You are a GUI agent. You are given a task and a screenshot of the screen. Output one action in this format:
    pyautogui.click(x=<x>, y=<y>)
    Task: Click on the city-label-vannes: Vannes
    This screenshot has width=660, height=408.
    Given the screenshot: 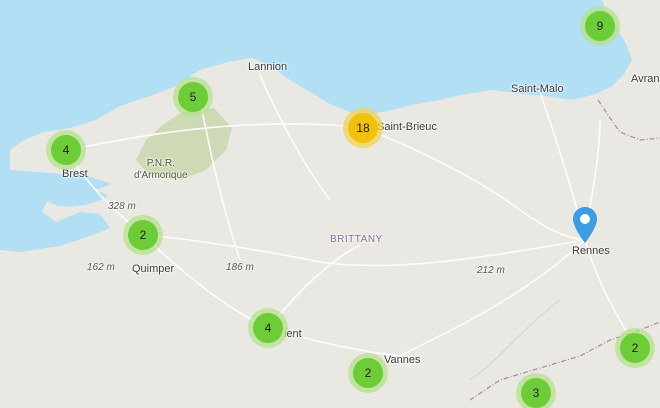 What is the action you would take?
    pyautogui.click(x=402, y=360)
    